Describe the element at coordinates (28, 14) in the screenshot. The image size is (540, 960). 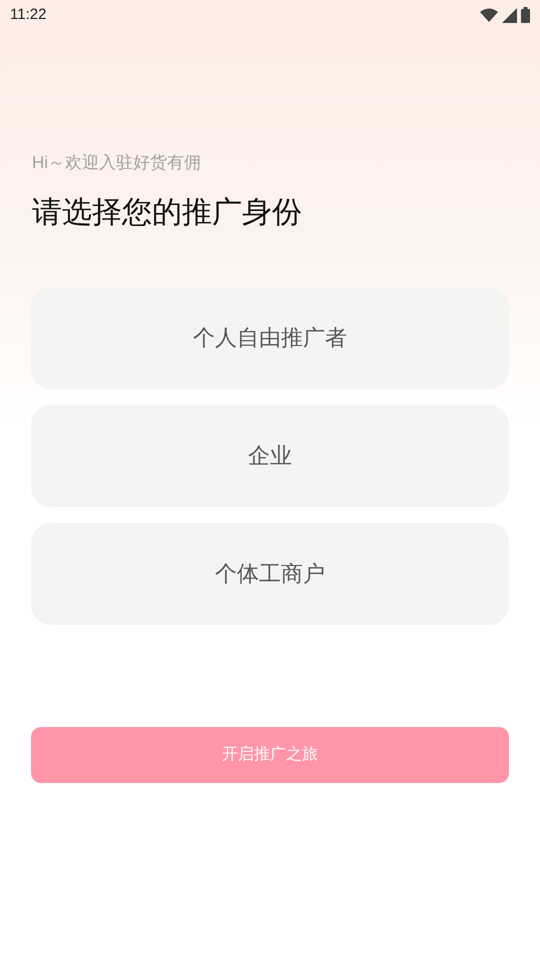
I see `status-time: 11:22` at that location.